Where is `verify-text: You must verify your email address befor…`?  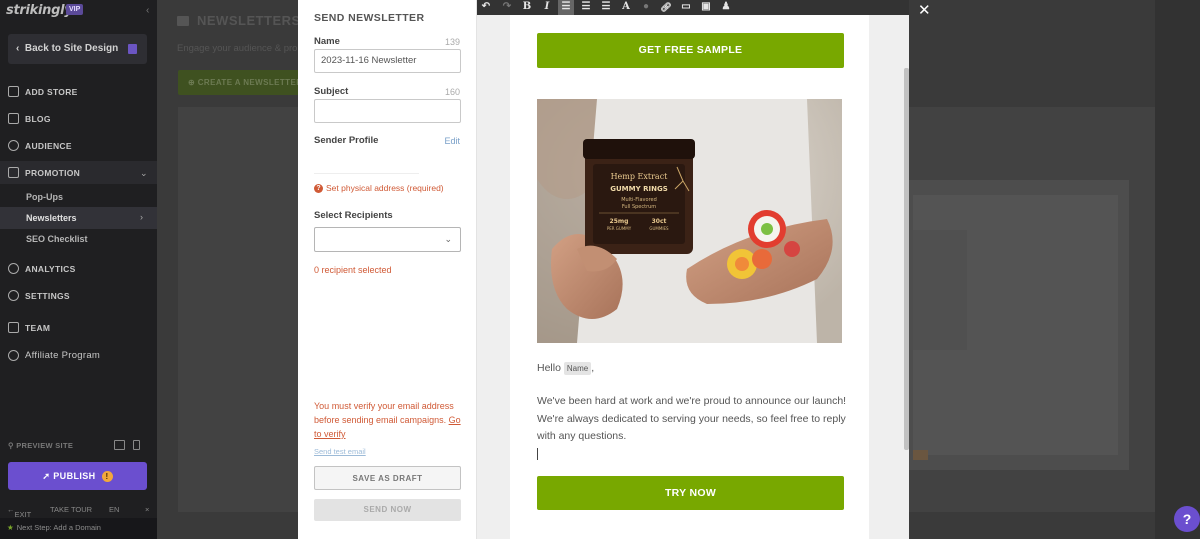
verify-text: You must verify your email address befor… is located at coordinates (384, 413).